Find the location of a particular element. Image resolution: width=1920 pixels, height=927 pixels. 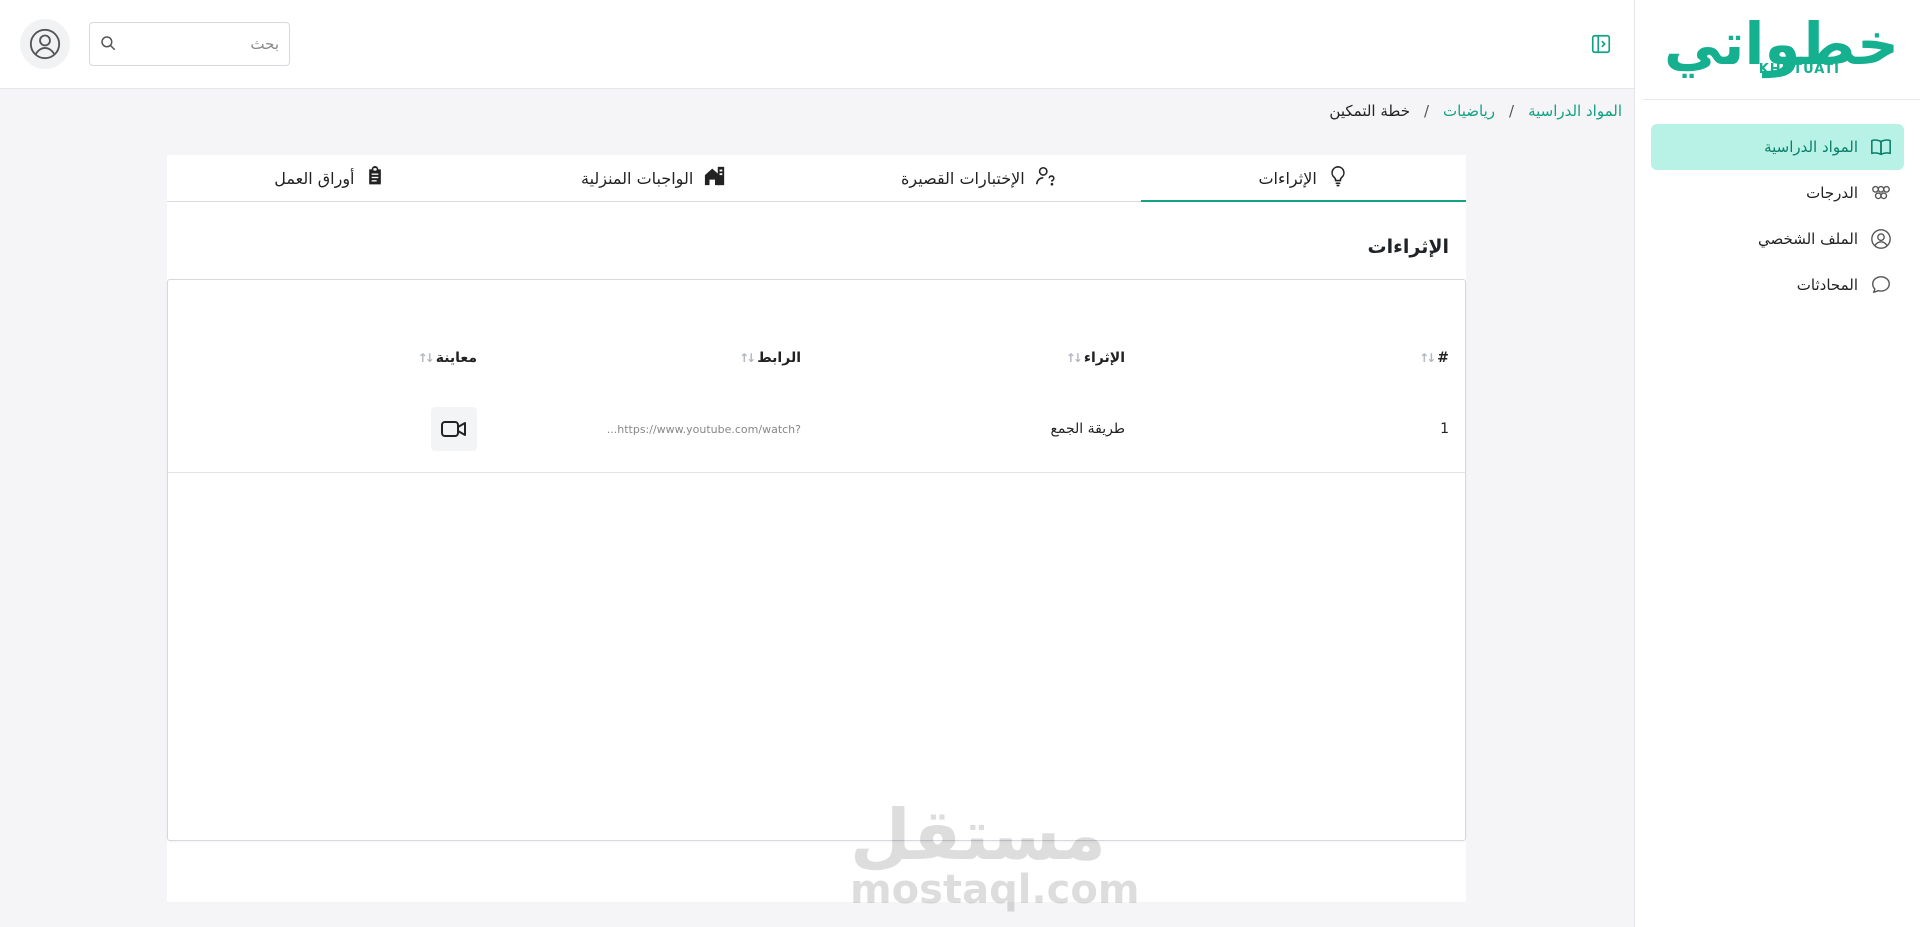

user-avatar is located at coordinates (45, 44).